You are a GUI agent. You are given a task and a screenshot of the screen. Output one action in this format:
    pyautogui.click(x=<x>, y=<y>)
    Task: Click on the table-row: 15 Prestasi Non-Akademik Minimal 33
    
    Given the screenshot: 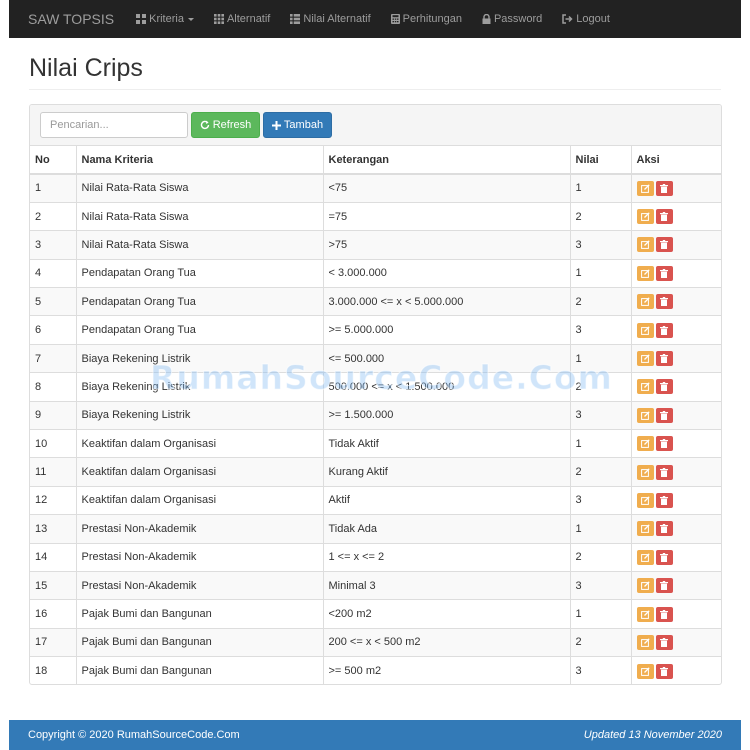 What is the action you would take?
    pyautogui.click(x=375, y=585)
    